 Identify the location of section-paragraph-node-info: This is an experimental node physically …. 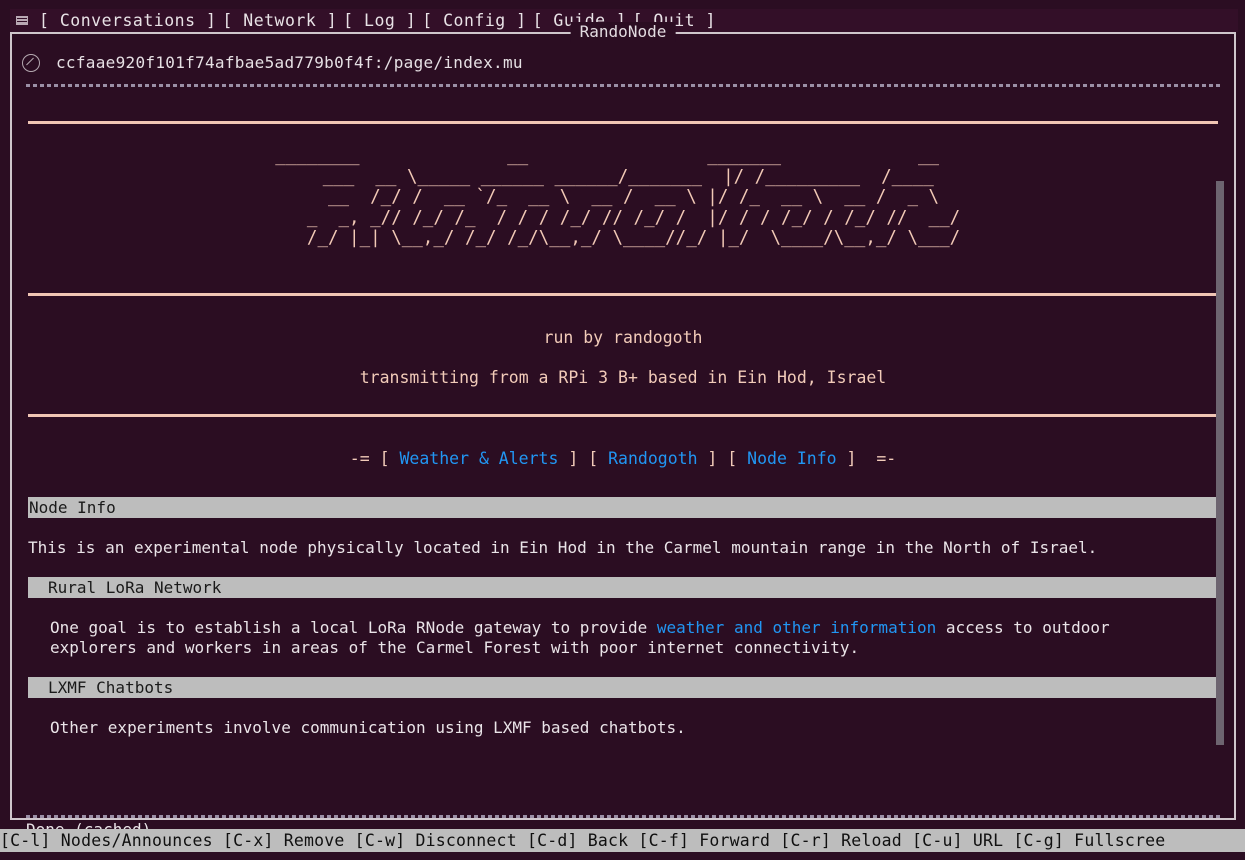
(563, 547).